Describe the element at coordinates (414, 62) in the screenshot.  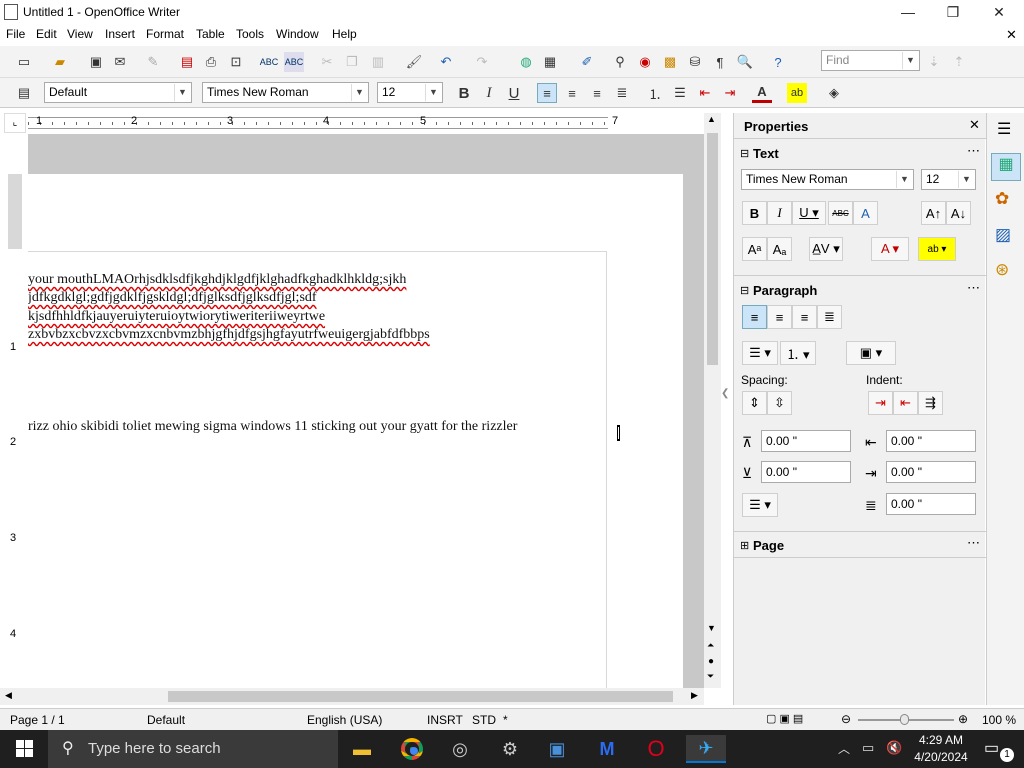
I see `clone-formatting-icon: 🖌` at that location.